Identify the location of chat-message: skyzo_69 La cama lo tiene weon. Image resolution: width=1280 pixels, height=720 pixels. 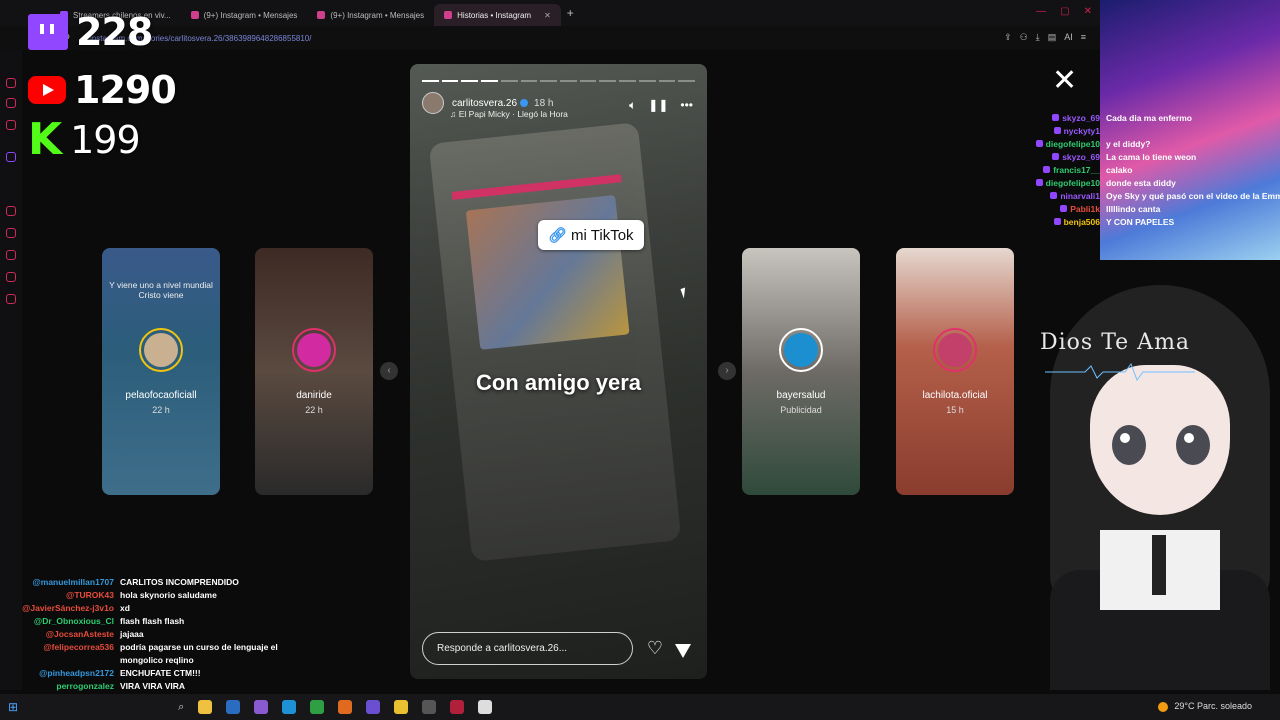
(1149, 157).